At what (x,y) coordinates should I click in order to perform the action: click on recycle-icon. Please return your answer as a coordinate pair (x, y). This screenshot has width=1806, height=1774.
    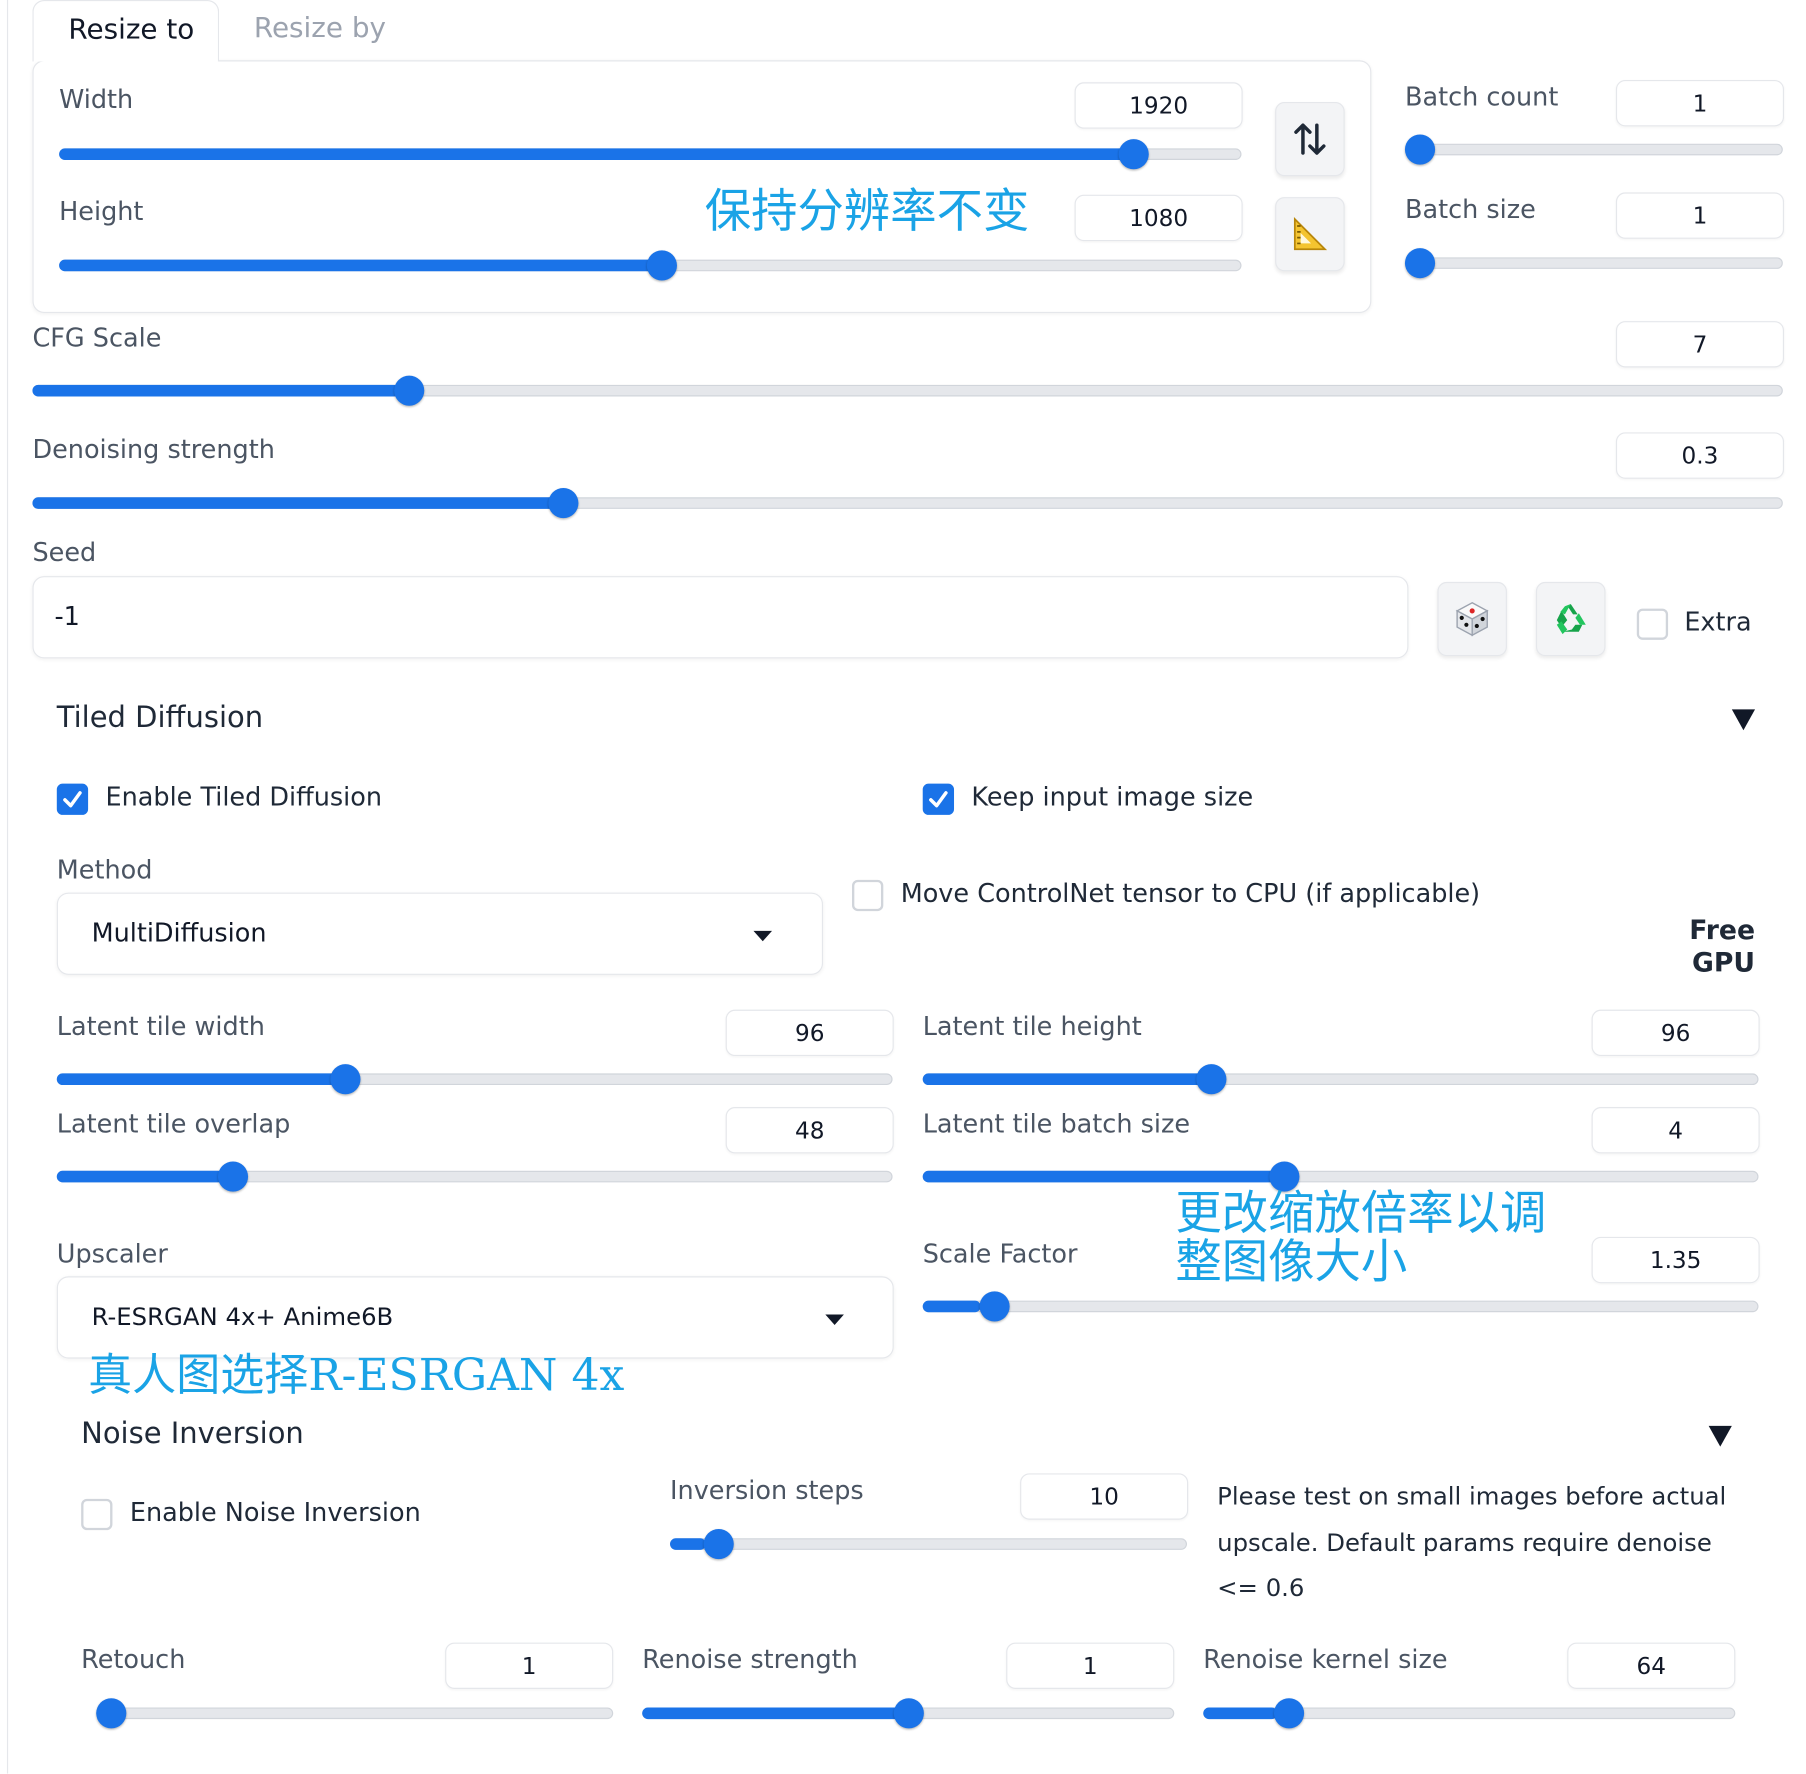
    Looking at the image, I should click on (1571, 619).